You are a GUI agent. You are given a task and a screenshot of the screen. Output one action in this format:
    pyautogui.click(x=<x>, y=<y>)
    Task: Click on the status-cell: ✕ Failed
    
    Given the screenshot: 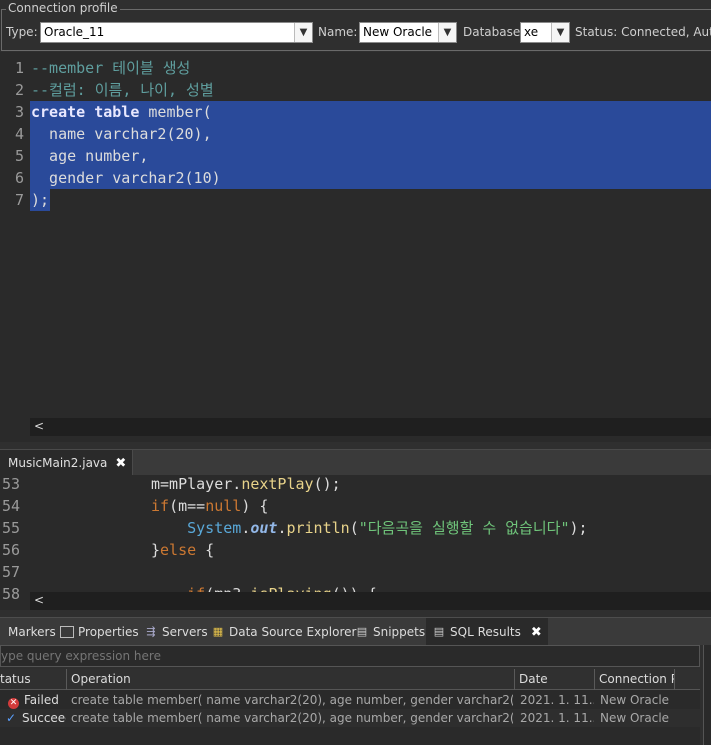 What is the action you would take?
    pyautogui.click(x=37, y=700)
    